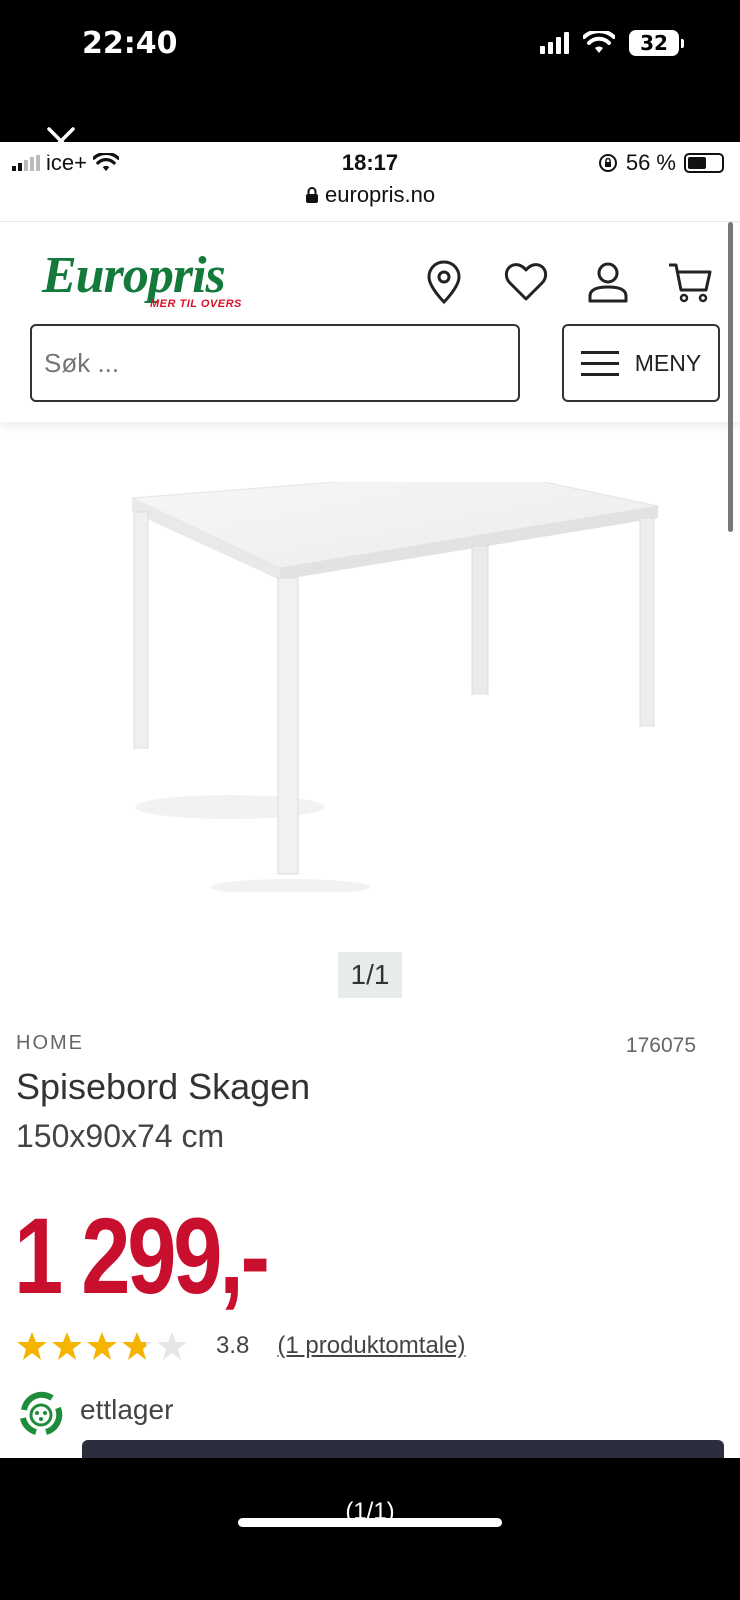 The width and height of the screenshot is (740, 1600). I want to click on battery-percent: 56 %, so click(650, 162).